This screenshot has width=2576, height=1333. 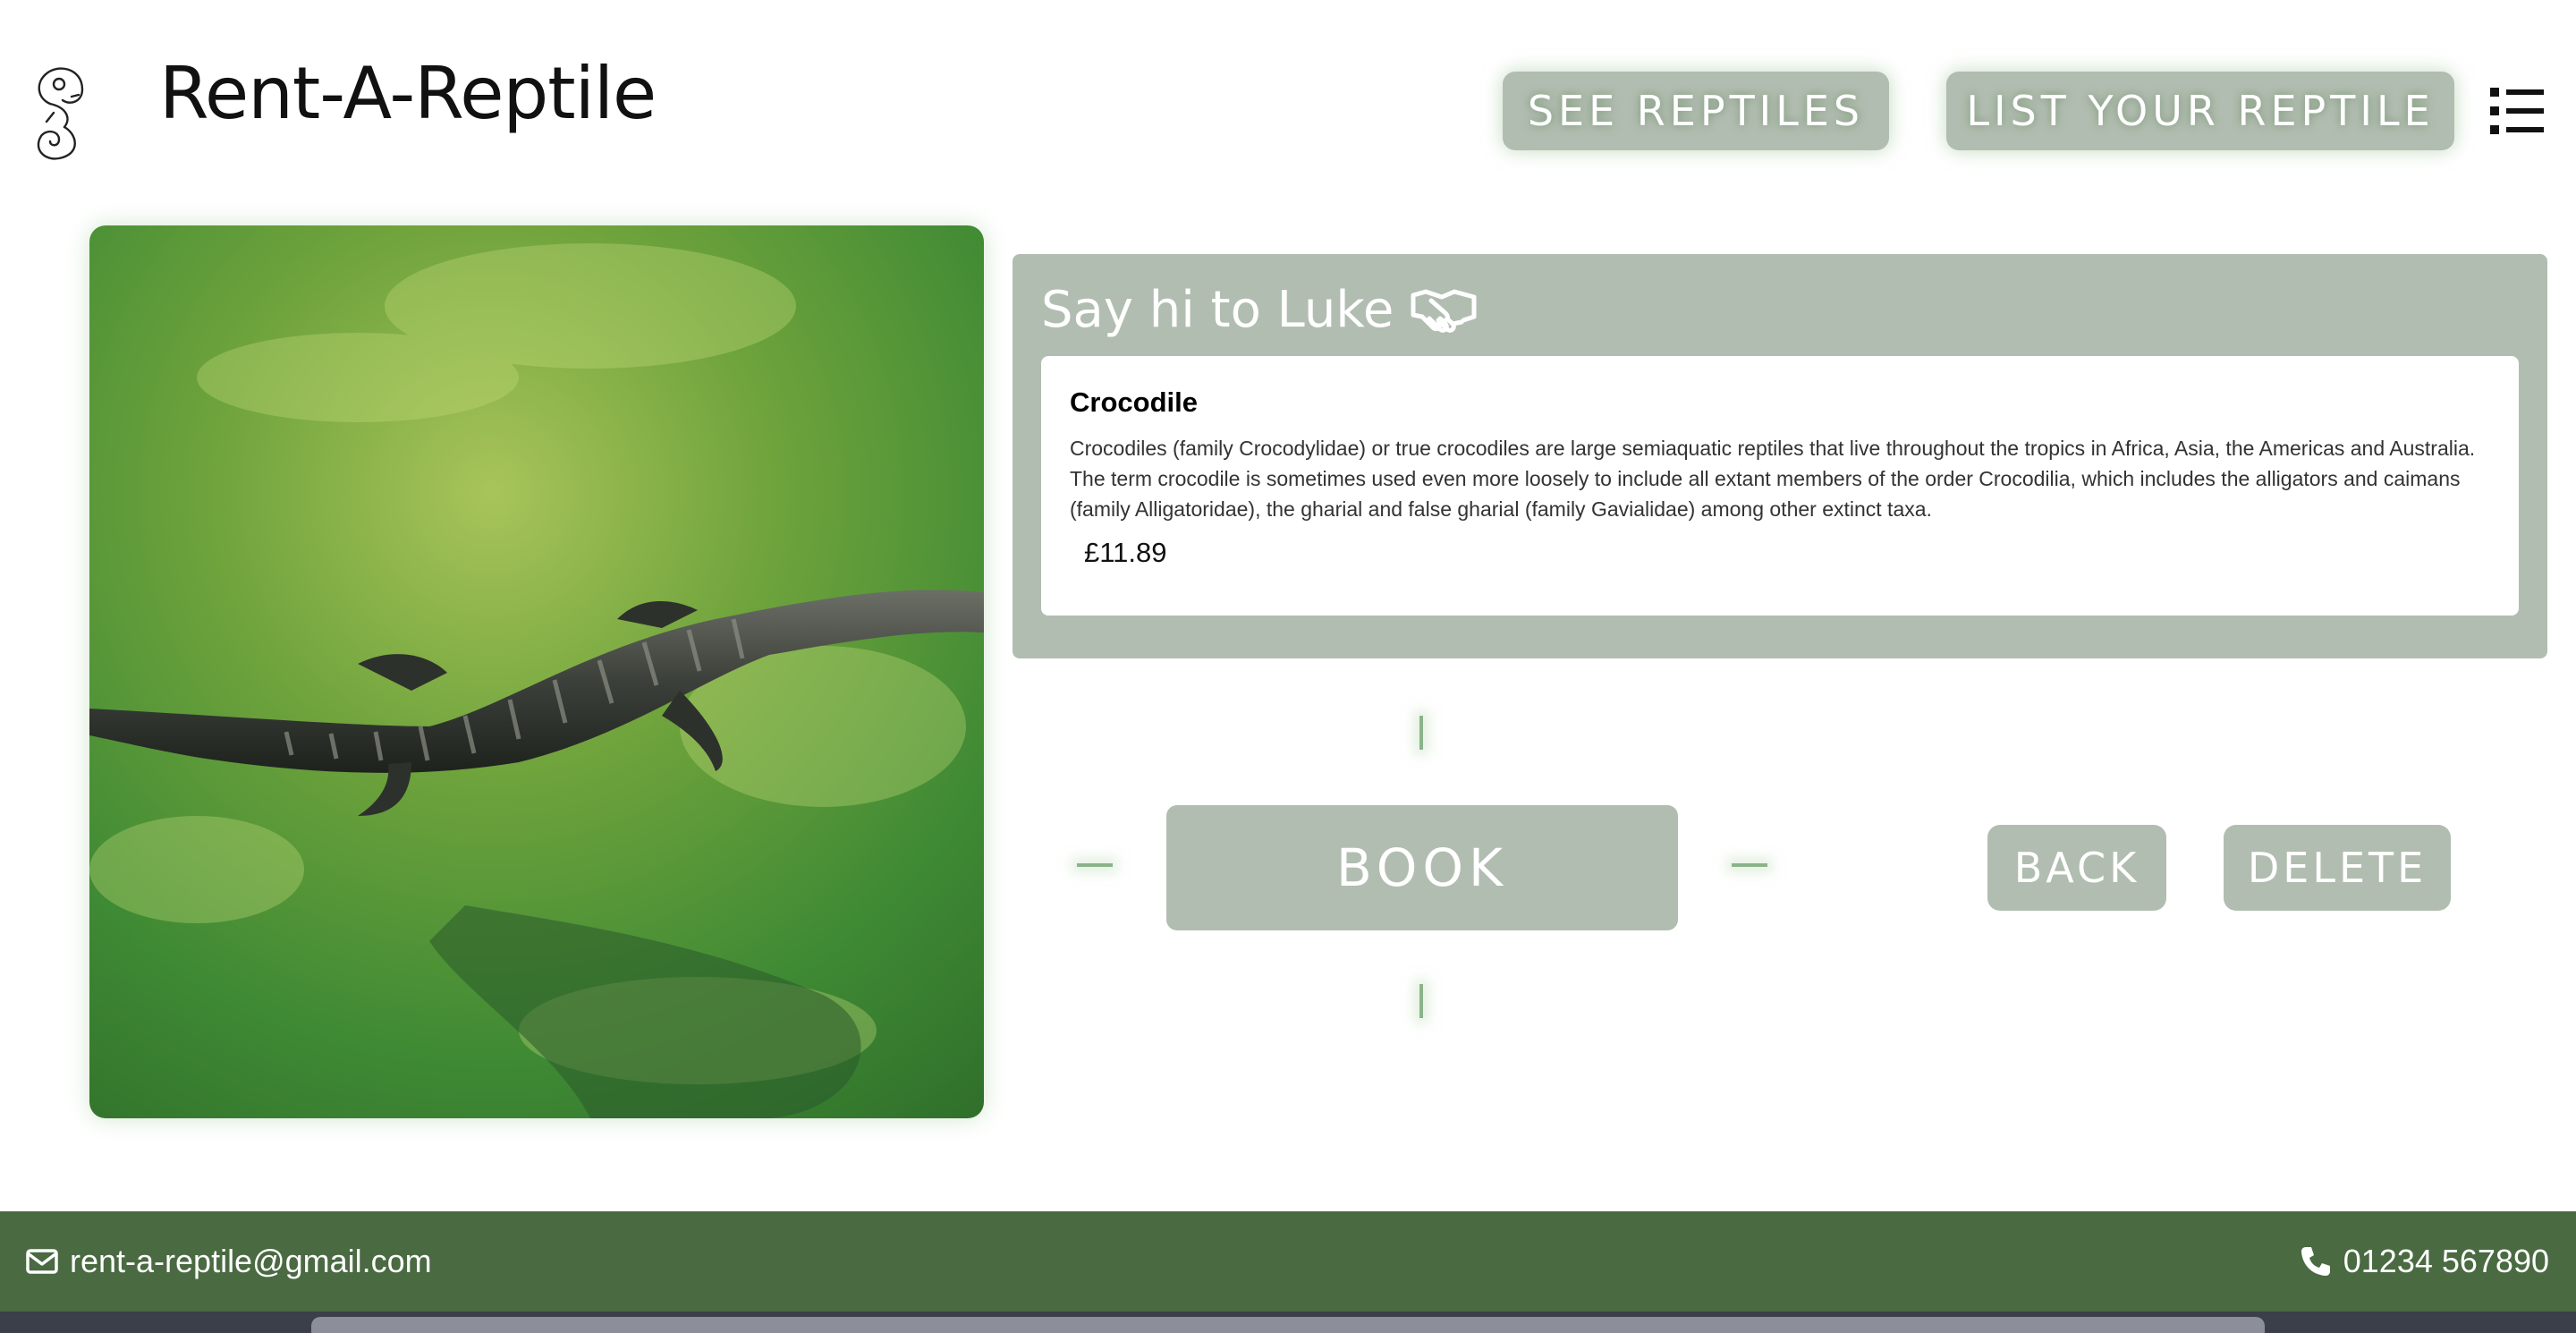 What do you see at coordinates (1125, 552) in the screenshot?
I see `rental-price: £11.89` at bounding box center [1125, 552].